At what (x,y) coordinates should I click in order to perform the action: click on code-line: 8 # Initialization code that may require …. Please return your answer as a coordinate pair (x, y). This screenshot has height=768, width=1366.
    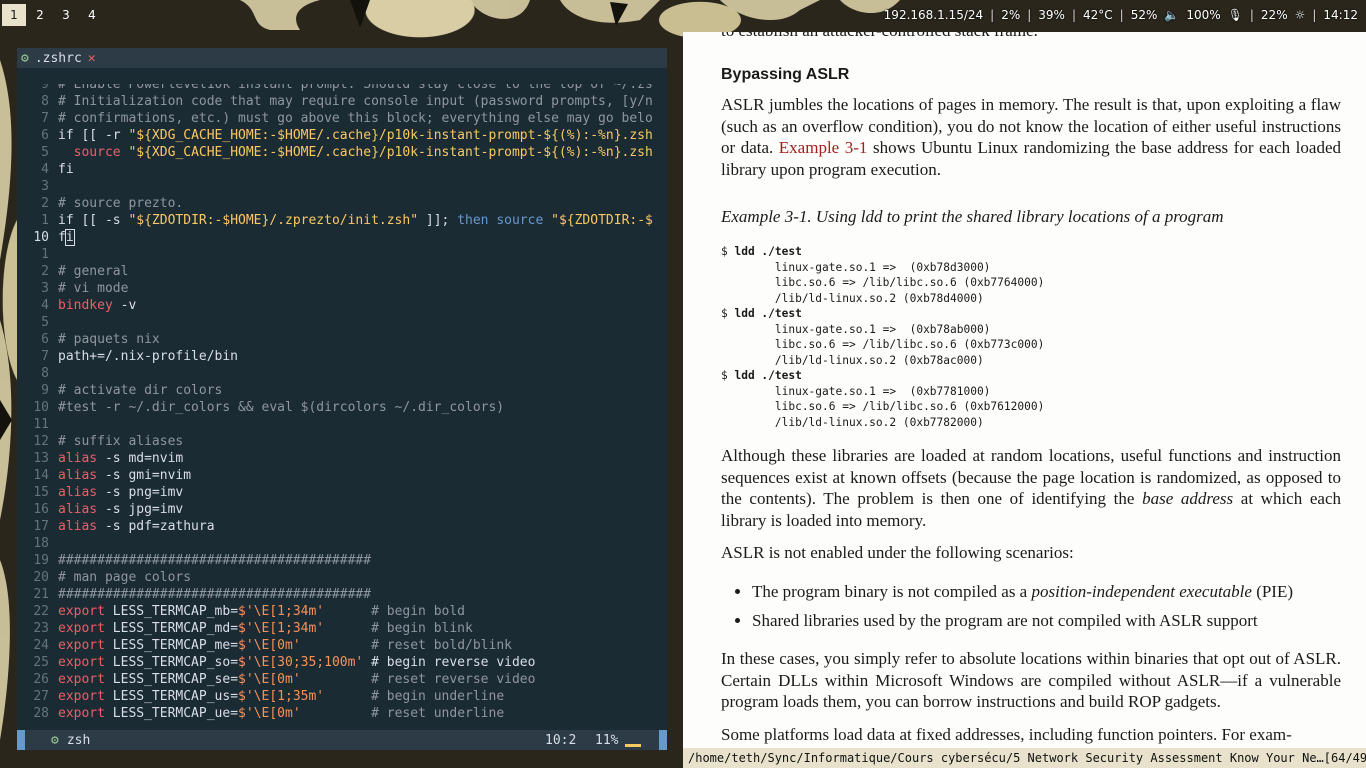
    Looking at the image, I should click on (342, 101).